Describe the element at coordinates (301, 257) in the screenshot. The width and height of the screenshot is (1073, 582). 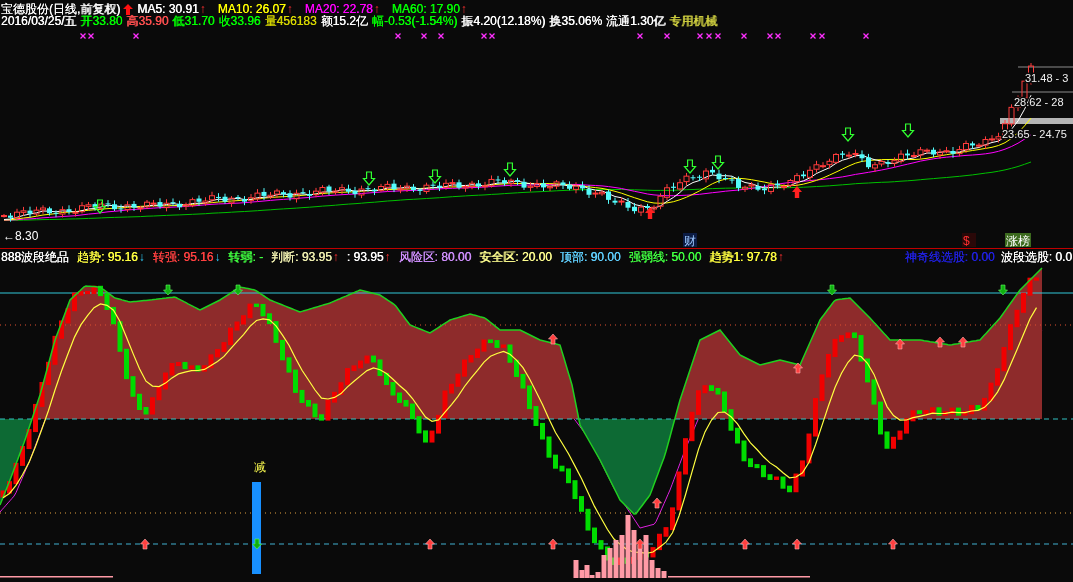
I see `indicator-value: 判断: 93.95` at that location.